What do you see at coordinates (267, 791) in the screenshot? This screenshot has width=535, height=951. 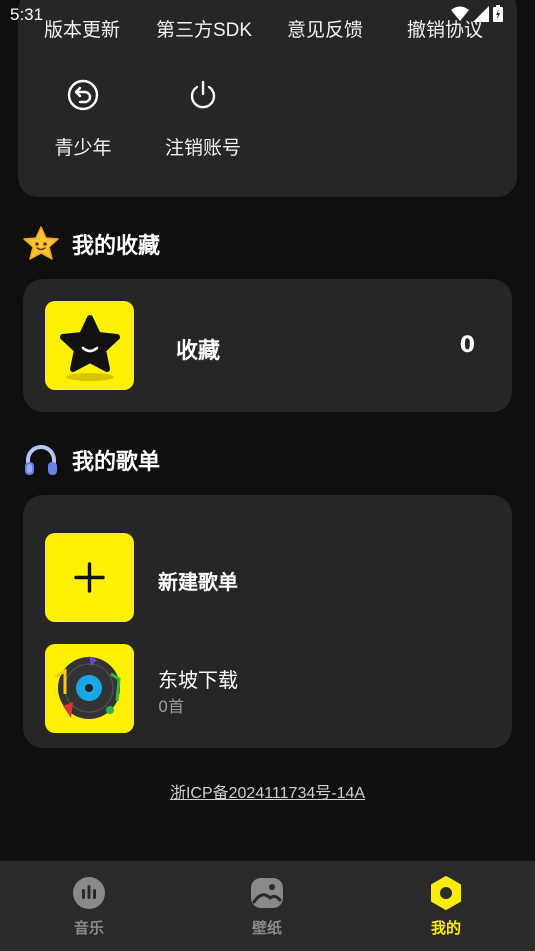 I see `icp-license-link: 浙ICP备2024111734号-14A` at bounding box center [267, 791].